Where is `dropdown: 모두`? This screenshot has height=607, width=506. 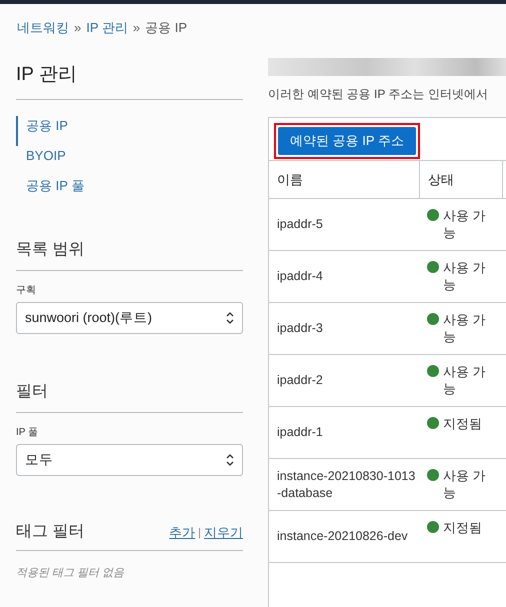
dropdown: 모두 is located at coordinates (129, 460).